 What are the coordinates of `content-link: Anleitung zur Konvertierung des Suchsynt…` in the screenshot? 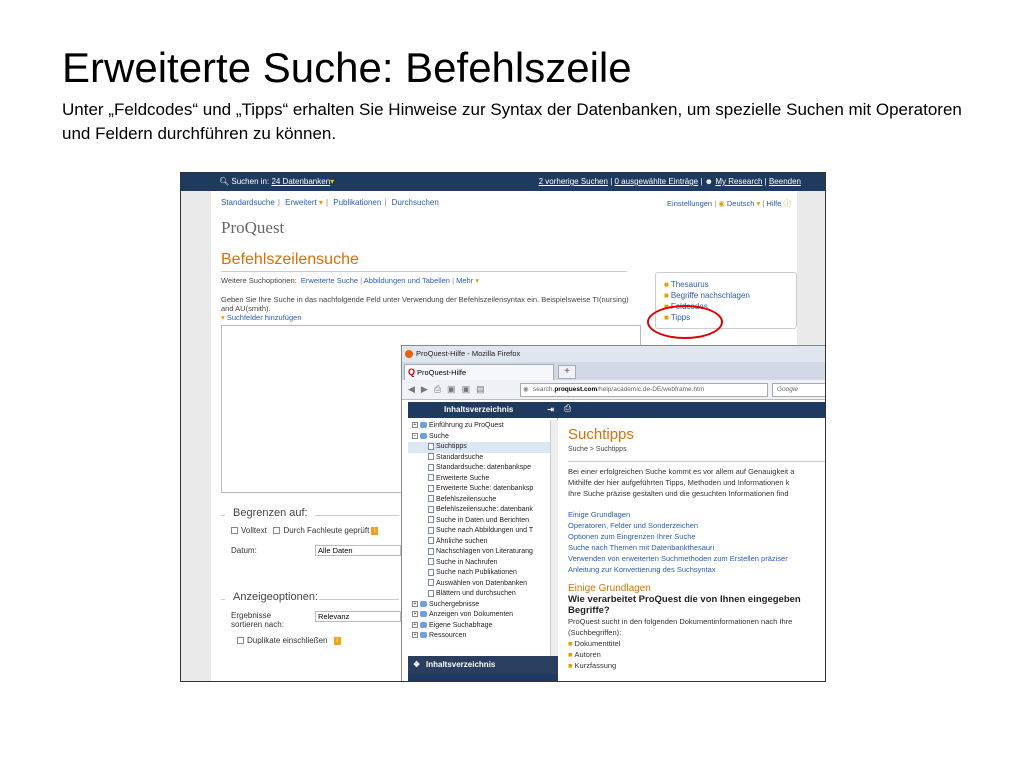 It's located at (696, 569).